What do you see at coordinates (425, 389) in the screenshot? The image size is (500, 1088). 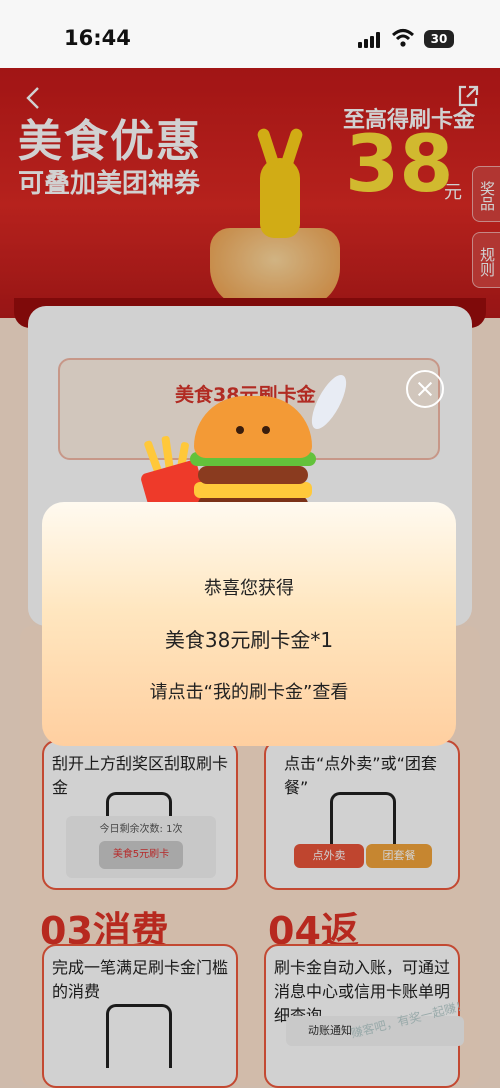 I see `close-icon` at bounding box center [425, 389].